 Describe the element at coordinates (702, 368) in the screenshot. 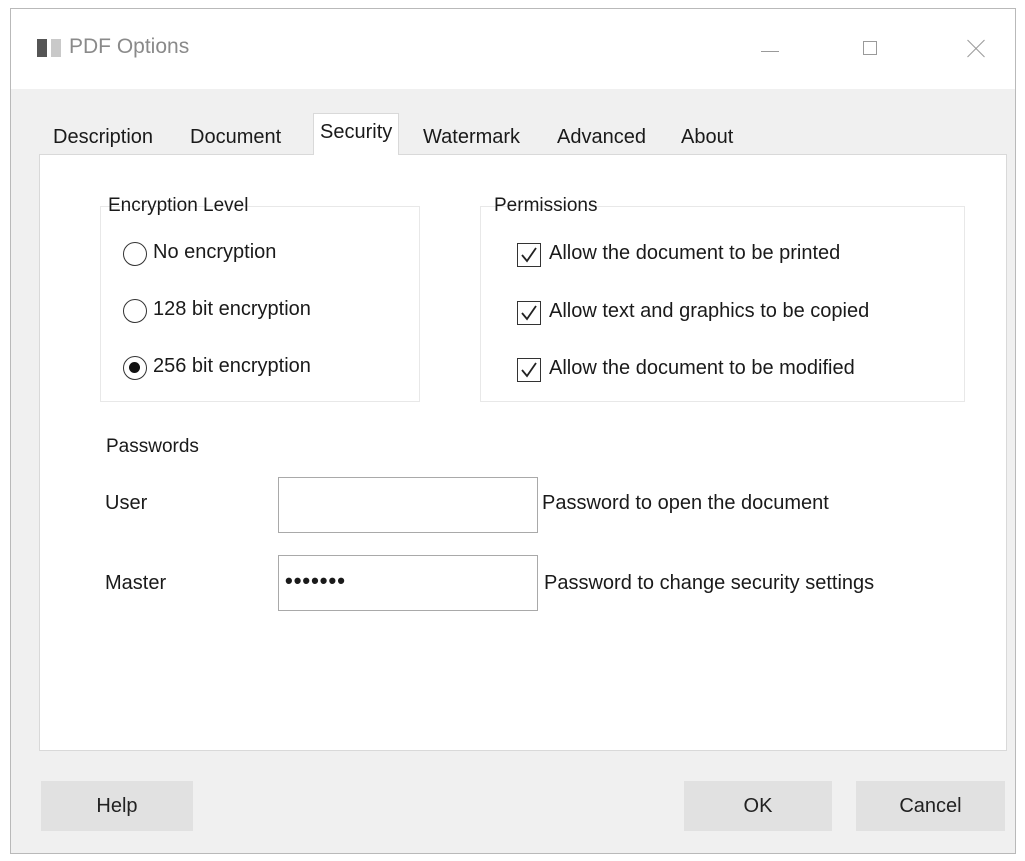

I see `checkbox-label: Allow the document to be modified` at that location.